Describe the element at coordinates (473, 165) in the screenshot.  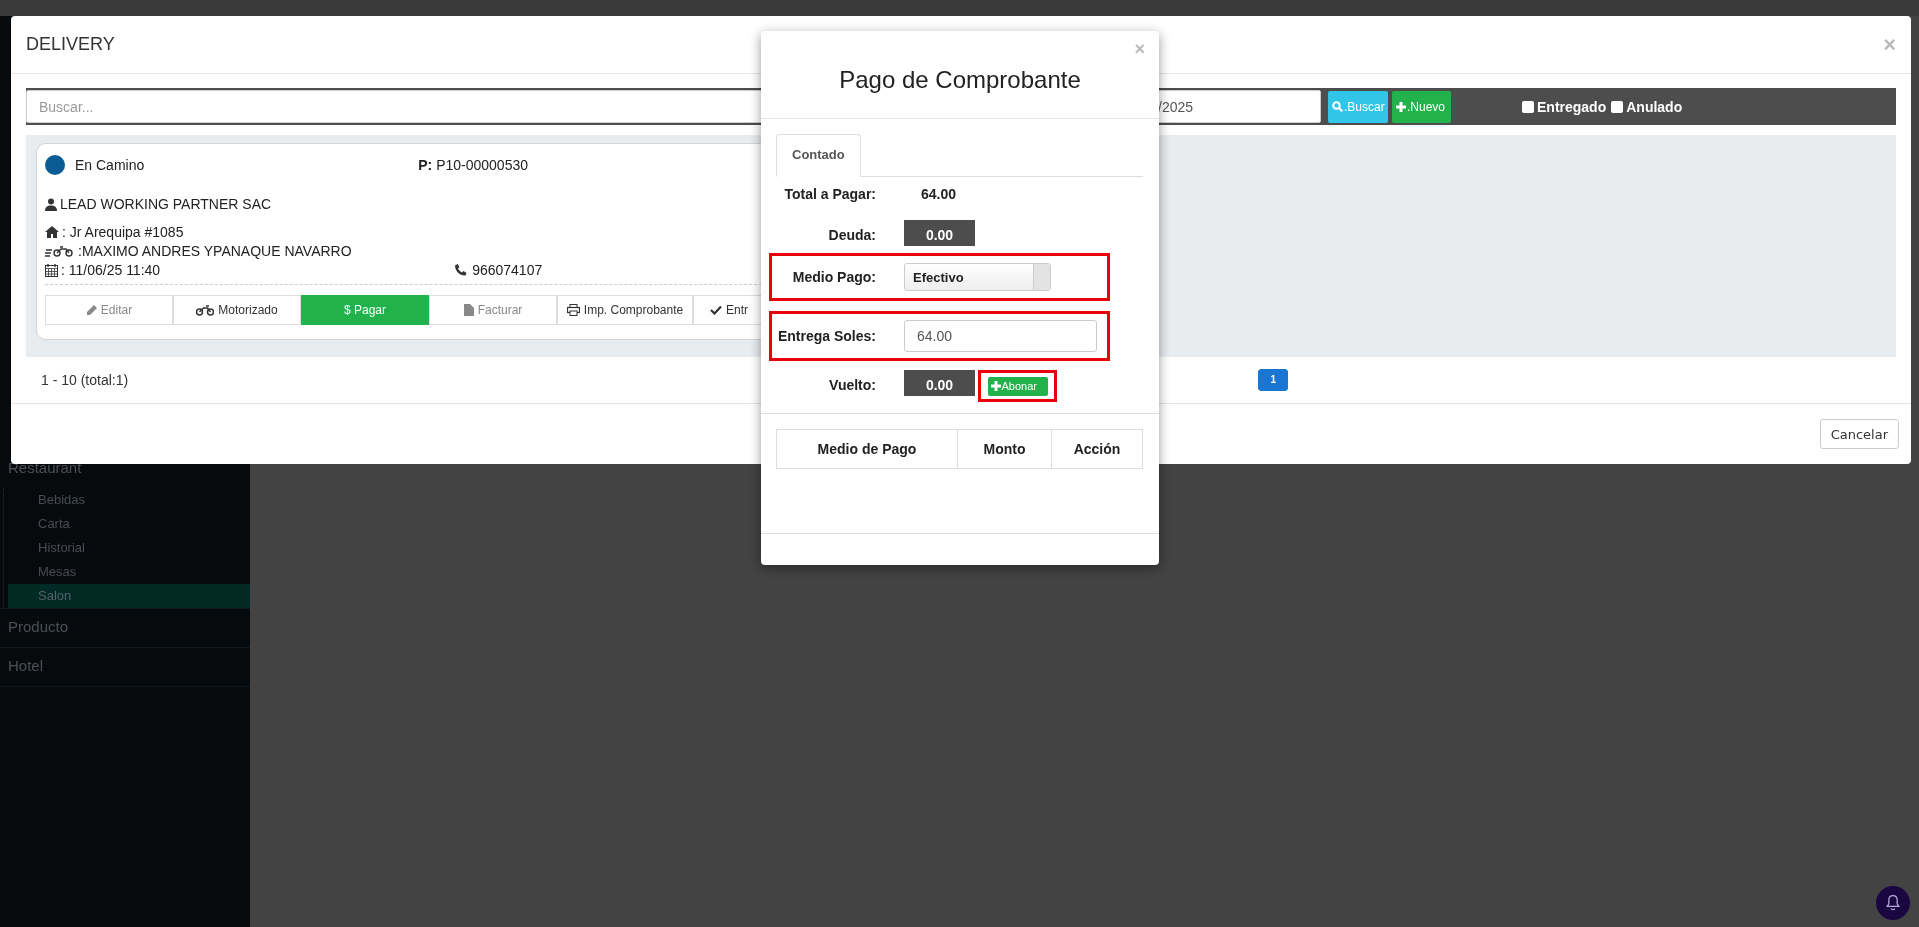
I see `order-code: P: P10-00000530` at that location.